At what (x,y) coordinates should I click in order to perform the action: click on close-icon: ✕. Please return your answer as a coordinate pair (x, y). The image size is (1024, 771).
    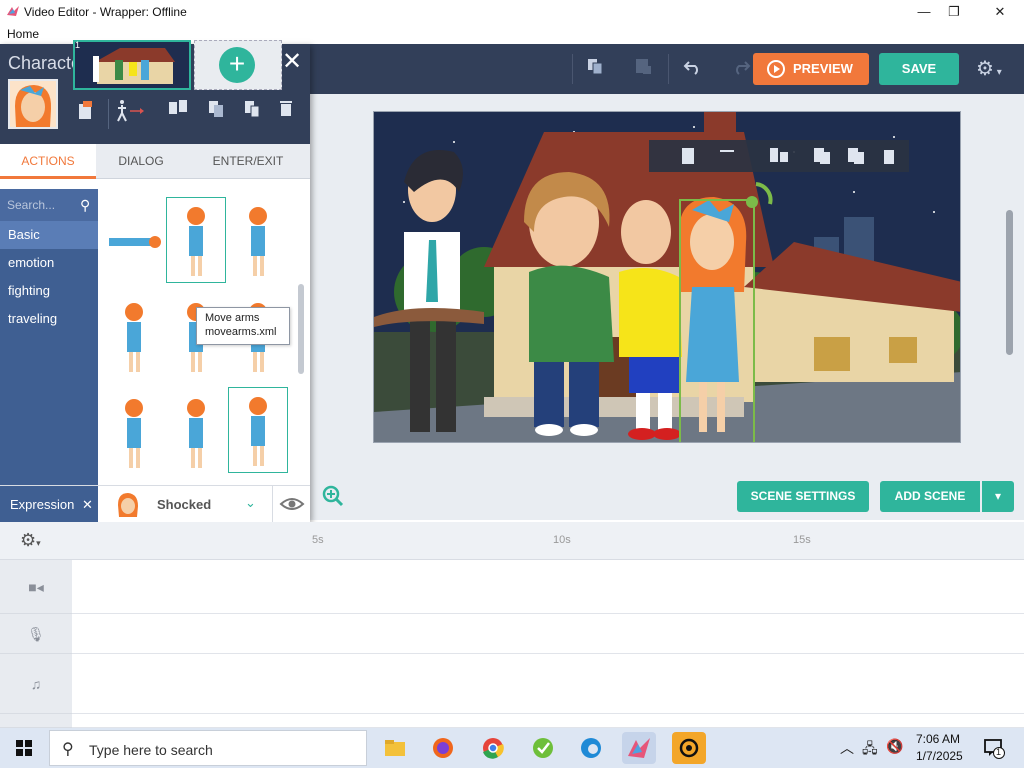
    Looking at the image, I should click on (292, 62).